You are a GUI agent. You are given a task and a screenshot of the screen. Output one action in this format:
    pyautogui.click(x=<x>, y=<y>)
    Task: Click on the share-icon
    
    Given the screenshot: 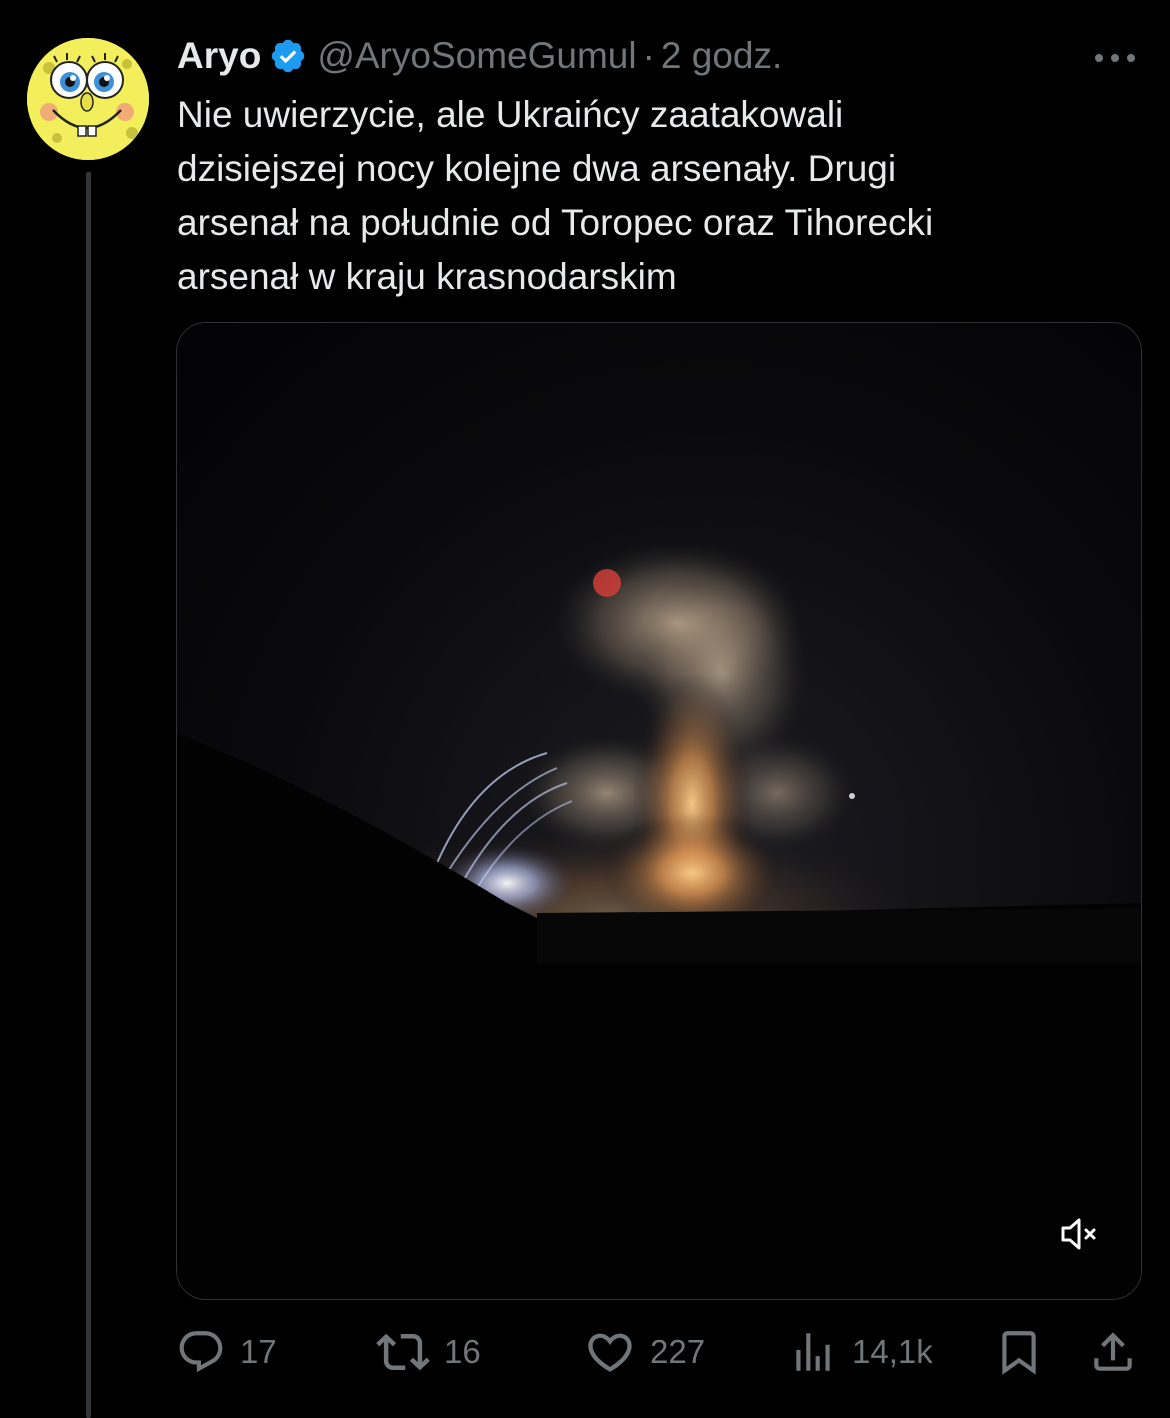 What is the action you would take?
    pyautogui.click(x=1113, y=1351)
    